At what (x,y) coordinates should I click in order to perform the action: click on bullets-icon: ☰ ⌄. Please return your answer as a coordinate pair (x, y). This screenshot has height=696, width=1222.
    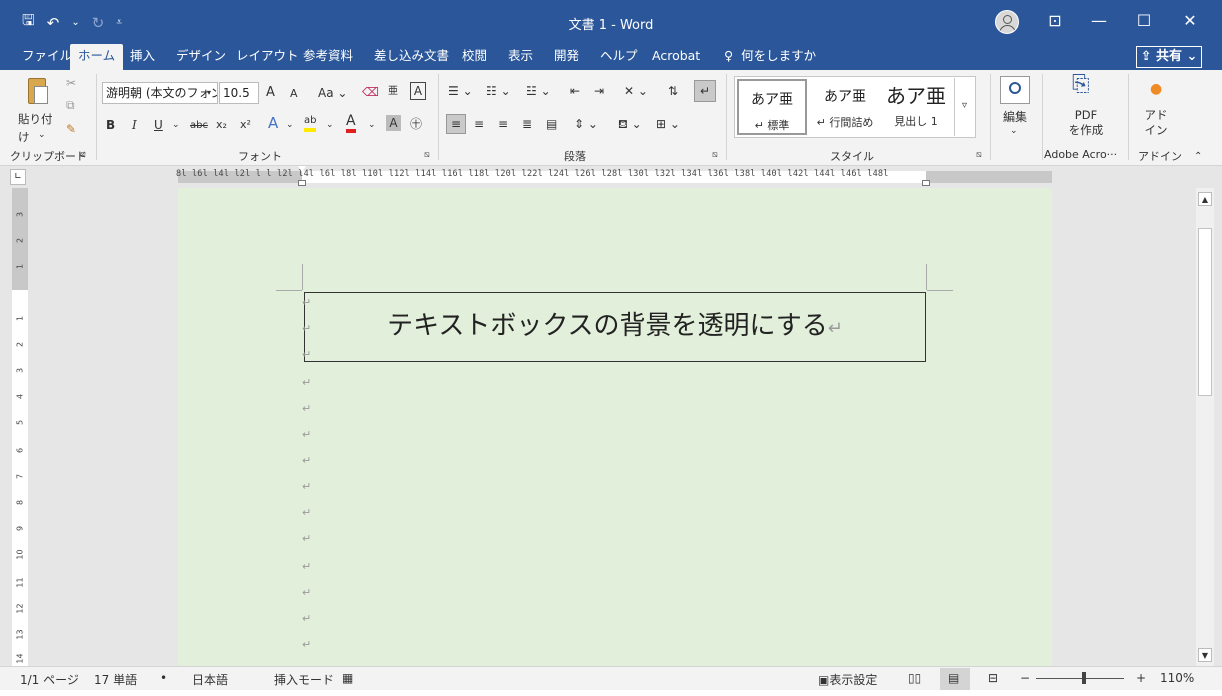
    Looking at the image, I should click on (460, 91).